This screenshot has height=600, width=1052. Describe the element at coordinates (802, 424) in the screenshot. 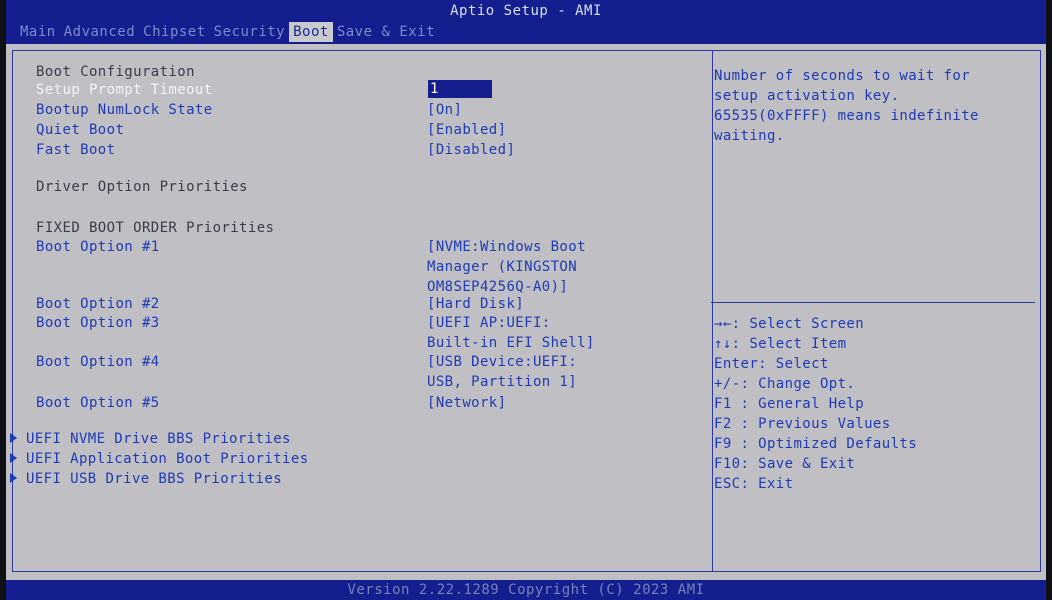

I see `key-hint: F2 : Previous Values` at that location.